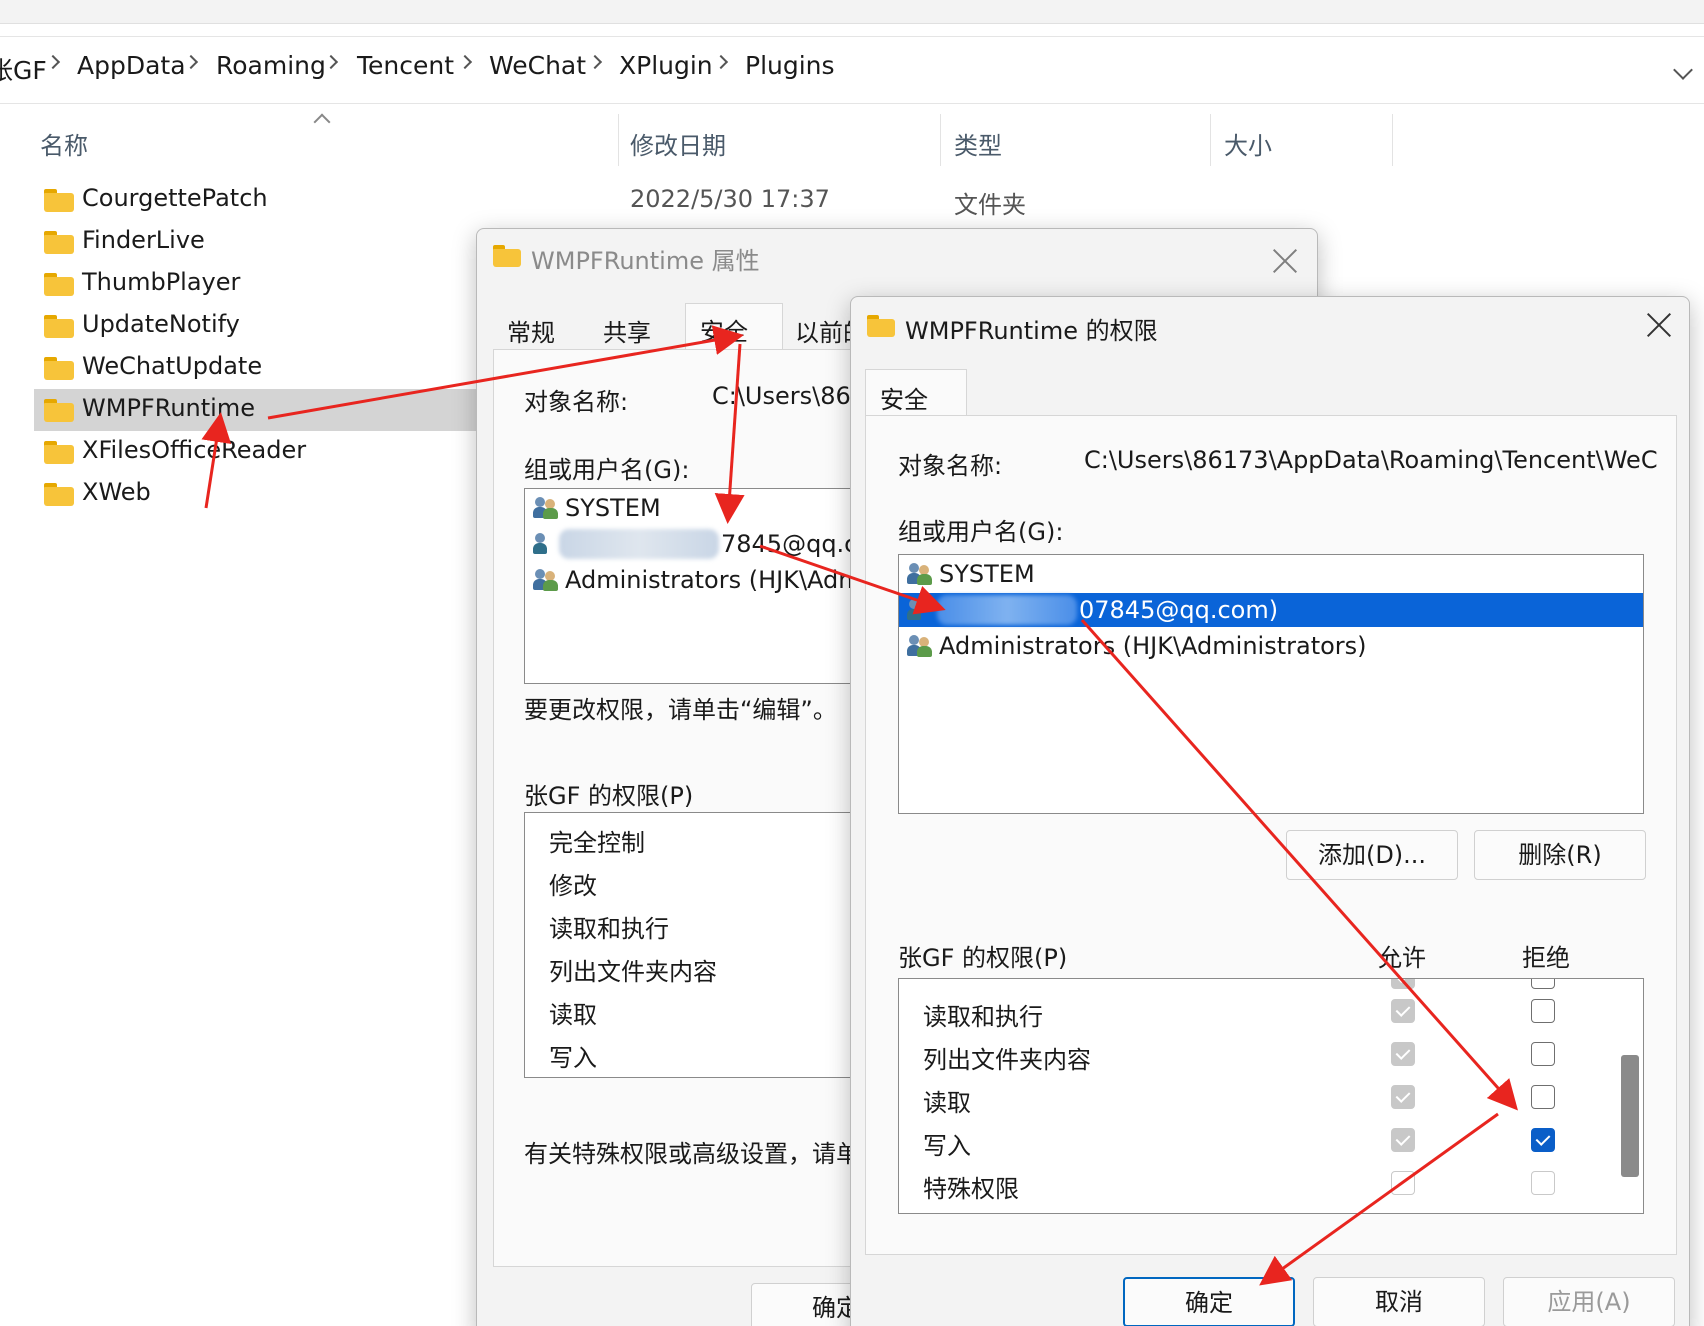 The width and height of the screenshot is (1704, 1326). I want to click on cancel-button: 取消, so click(1399, 1301).